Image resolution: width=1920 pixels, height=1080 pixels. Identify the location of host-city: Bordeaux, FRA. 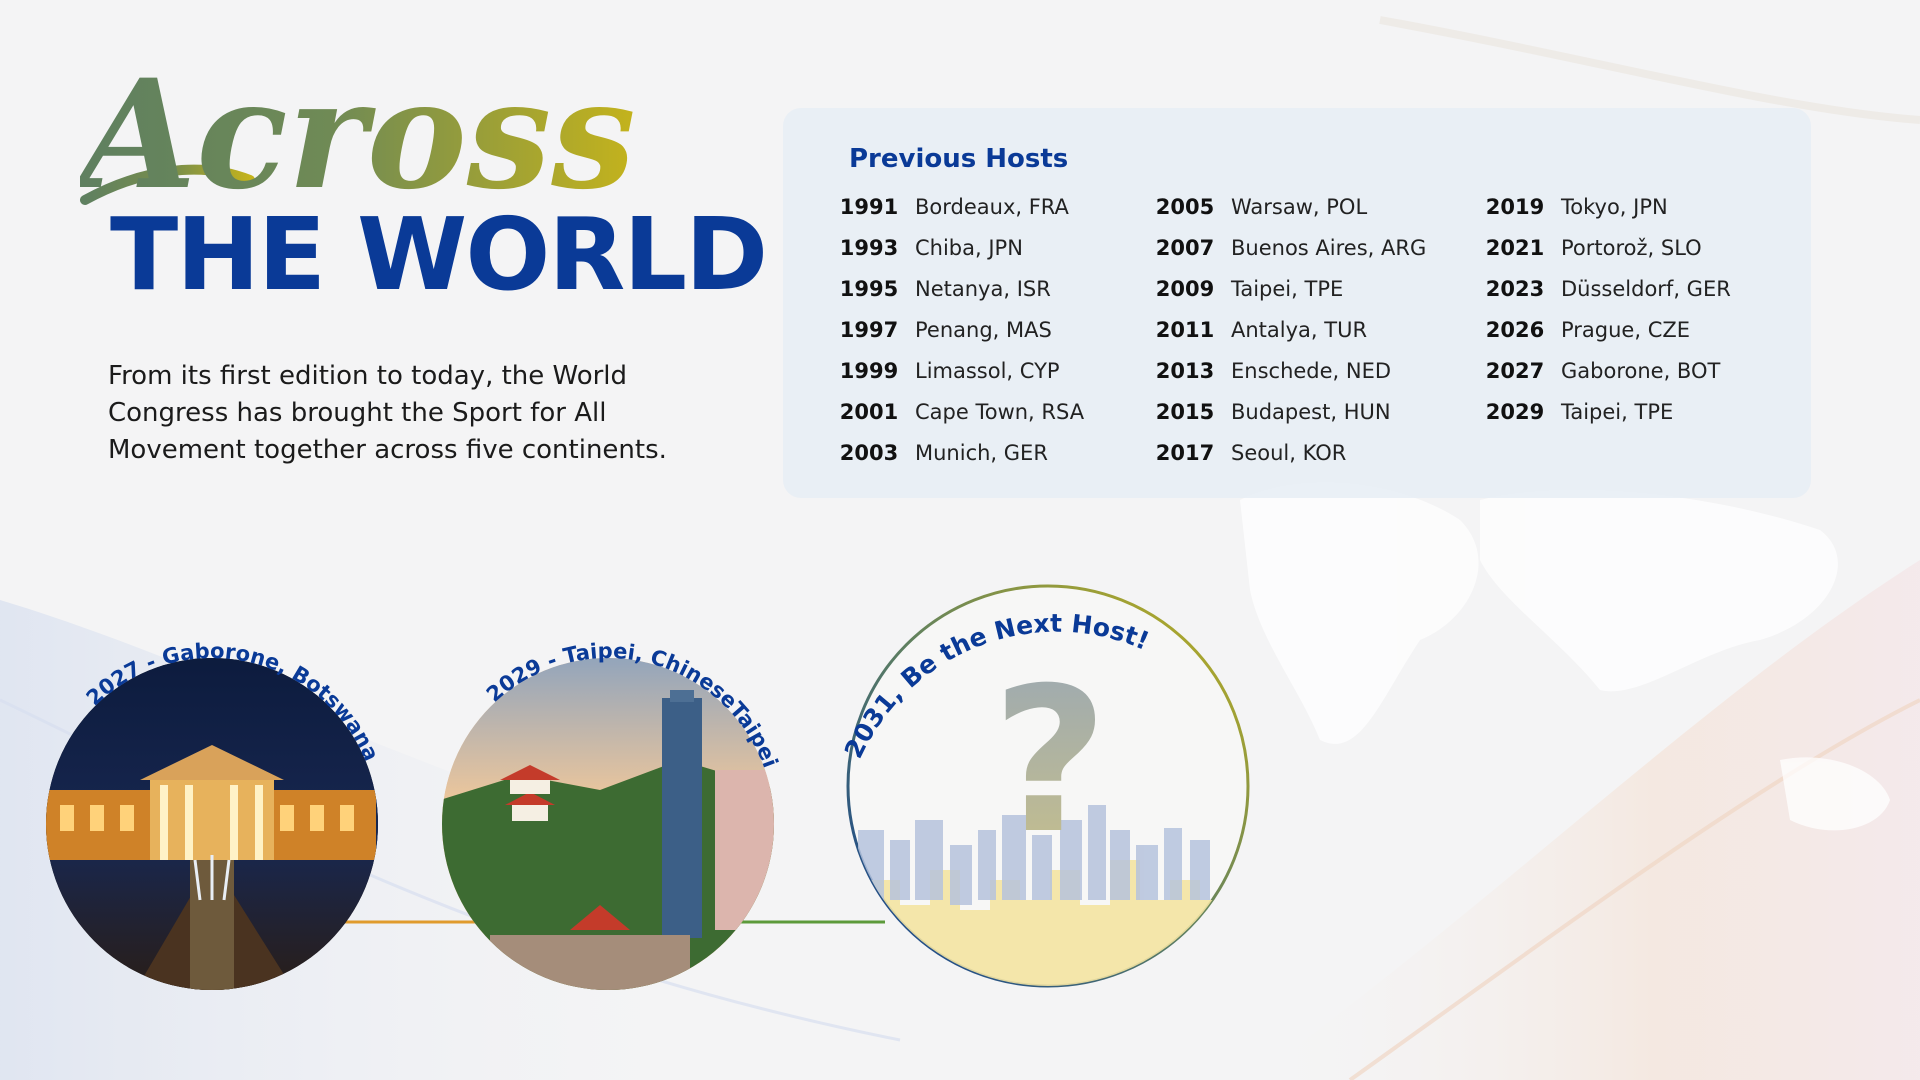
(992, 206).